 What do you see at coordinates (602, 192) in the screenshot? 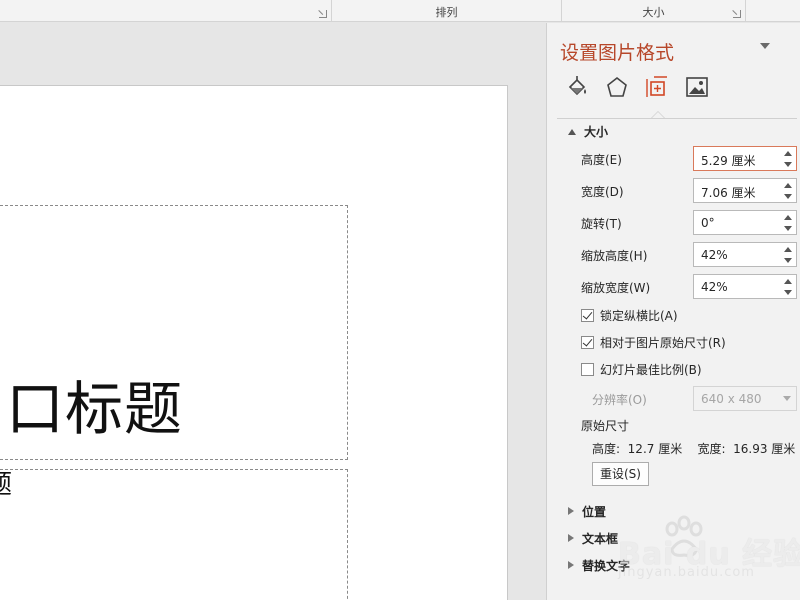
I see `width-label: 宽度(D)` at bounding box center [602, 192].